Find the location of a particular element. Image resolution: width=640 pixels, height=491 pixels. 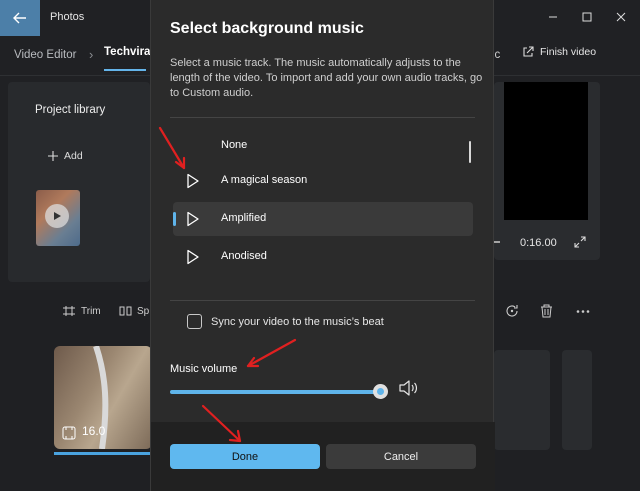

minimize-button is located at coordinates (553, 17).